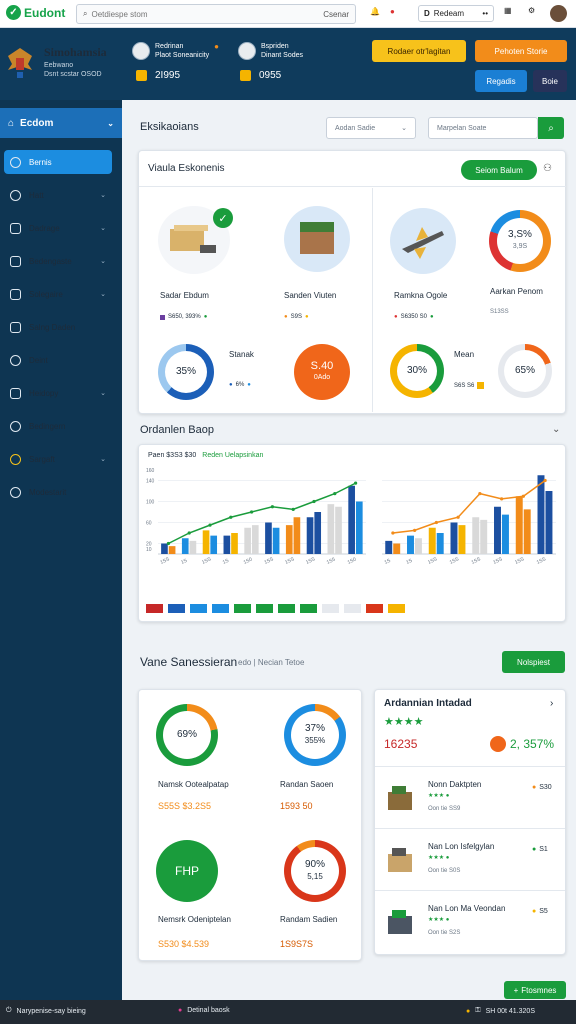 Image resolution: width=576 pixels, height=1024 pixels. I want to click on ring-value: 37%, so click(314, 728).